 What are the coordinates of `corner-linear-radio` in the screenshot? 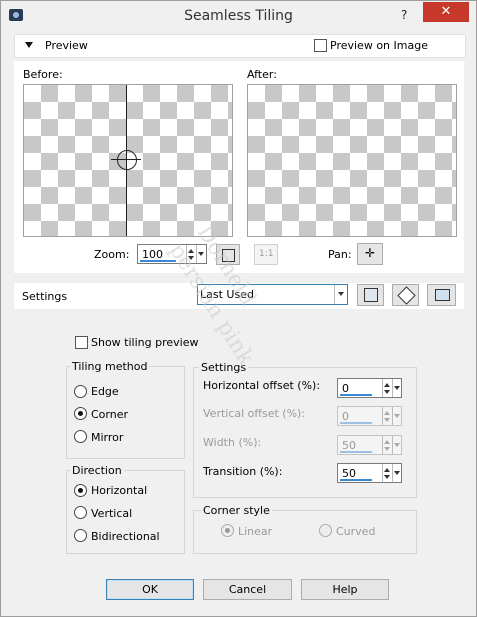 It's located at (227, 530).